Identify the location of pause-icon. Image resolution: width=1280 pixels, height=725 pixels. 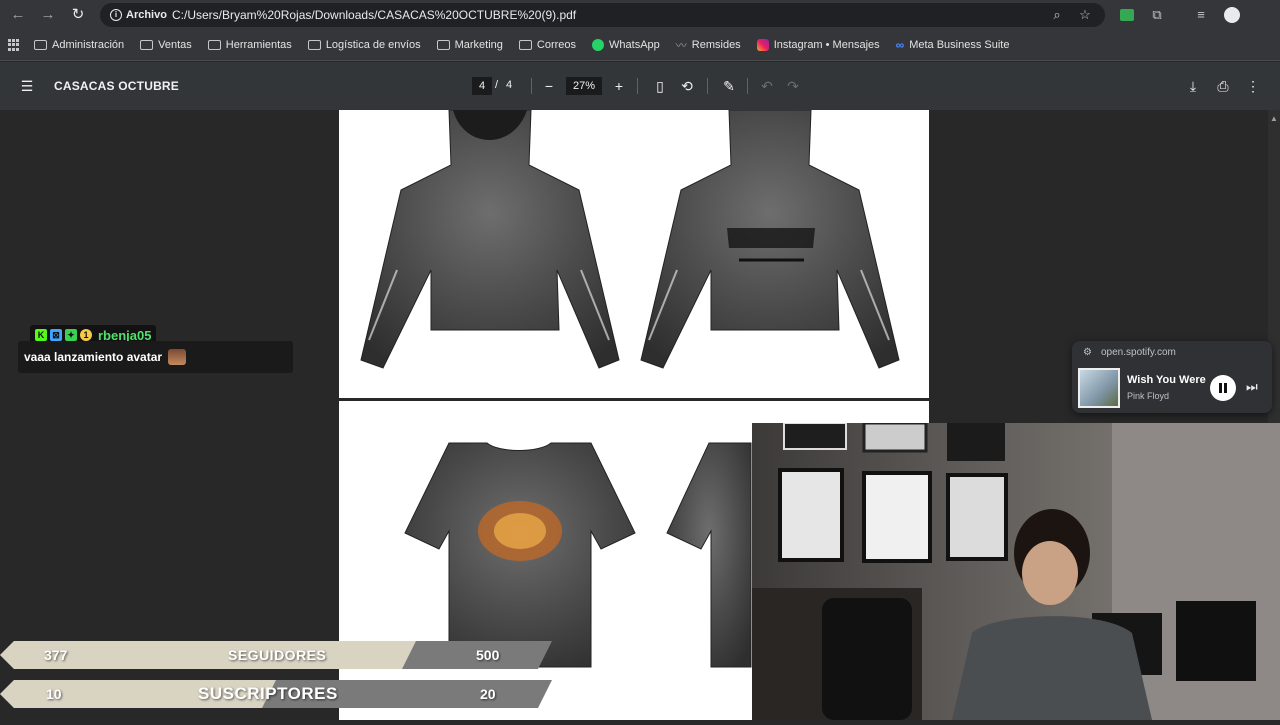
(1223, 388).